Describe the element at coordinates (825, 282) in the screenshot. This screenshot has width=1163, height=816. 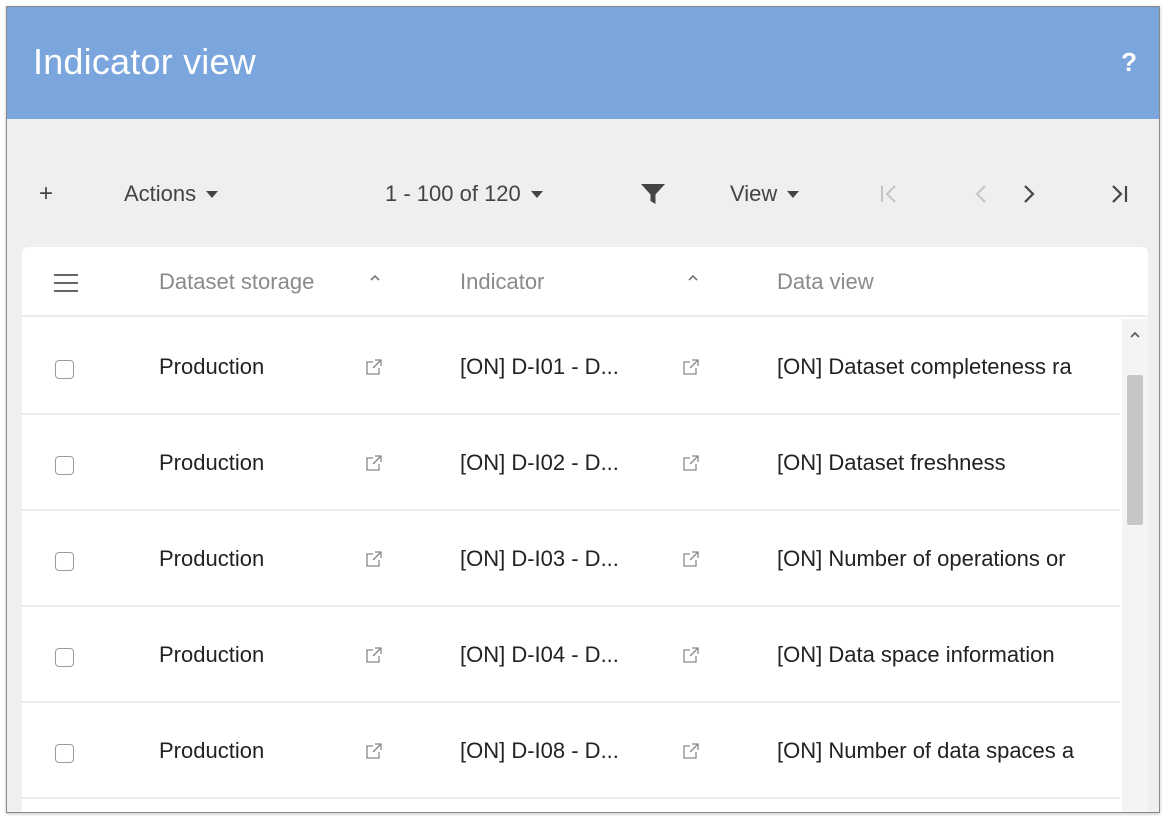
I see `column-header-data-view: Data view` at that location.